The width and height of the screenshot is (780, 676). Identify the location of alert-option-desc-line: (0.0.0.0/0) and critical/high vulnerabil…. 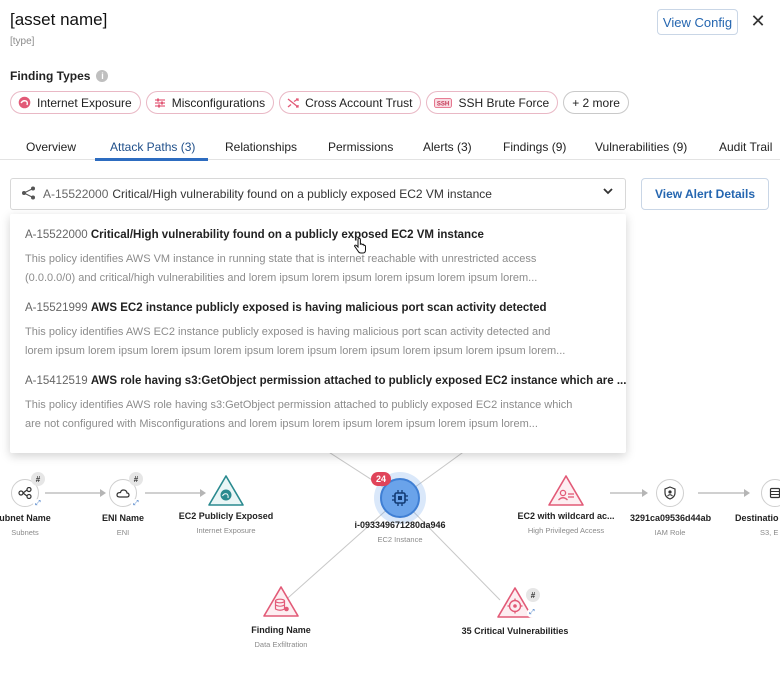
(281, 278).